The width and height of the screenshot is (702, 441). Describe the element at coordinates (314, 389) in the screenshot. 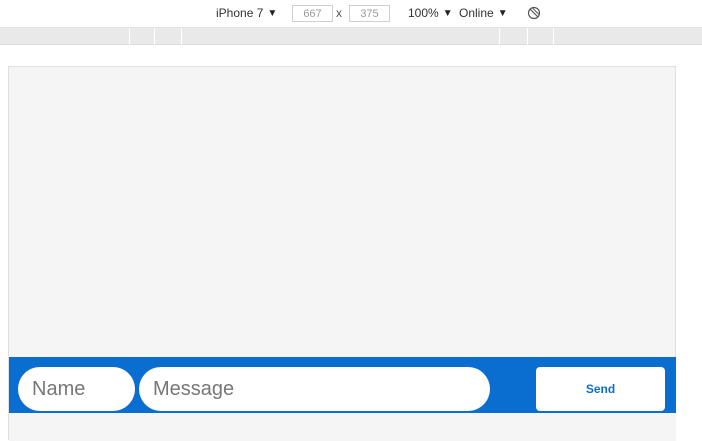

I see `message-input` at that location.